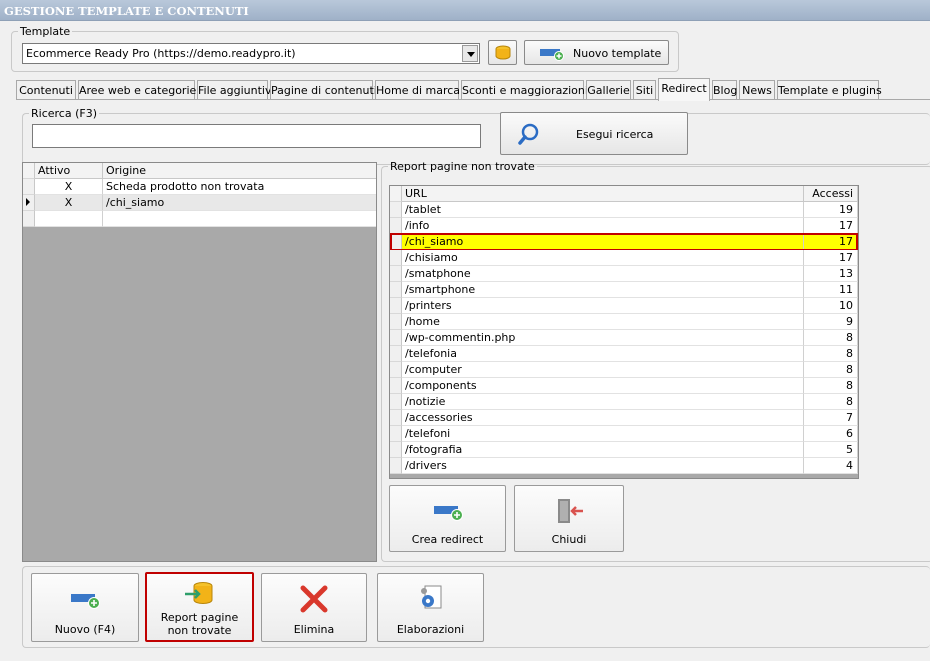 This screenshot has width=930, height=661. What do you see at coordinates (603, 418) in the screenshot?
I see `report-row-url: /accessories` at bounding box center [603, 418].